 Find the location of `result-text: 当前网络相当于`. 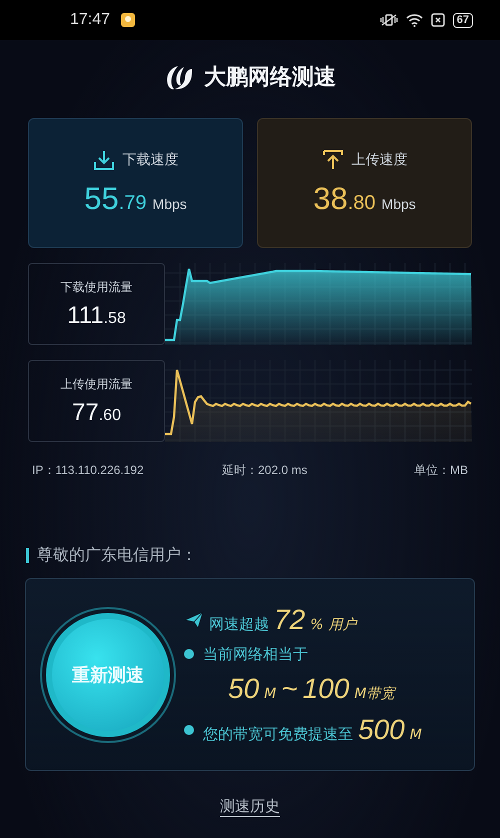

result-text: 当前网络相当于 is located at coordinates (255, 654).